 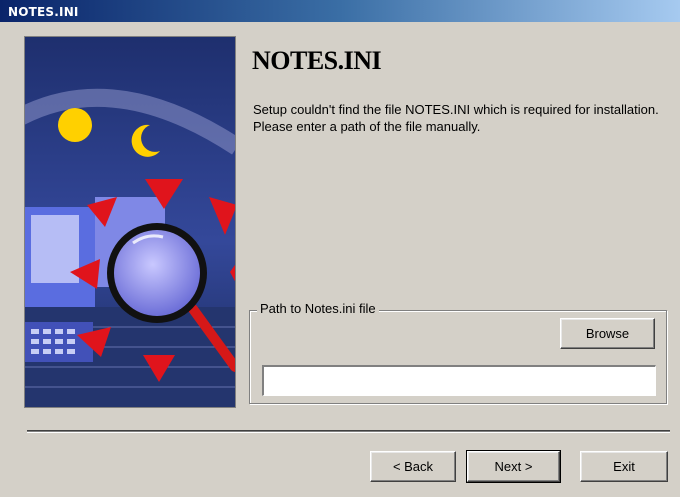 What do you see at coordinates (317, 60) in the screenshot?
I see `page-heading: NOTES.INI` at bounding box center [317, 60].